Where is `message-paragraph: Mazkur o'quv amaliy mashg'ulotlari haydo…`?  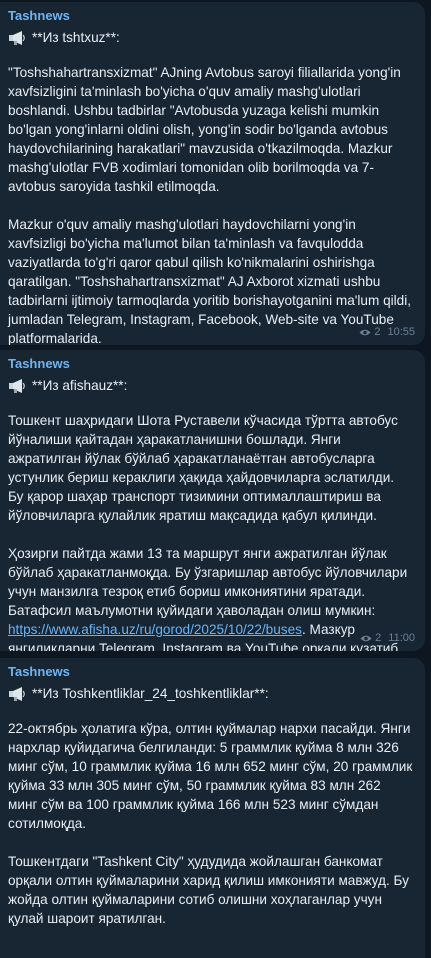 message-paragraph: Mazkur o'quv amaliy mashg'ulotlari haydo… is located at coordinates (210, 281).